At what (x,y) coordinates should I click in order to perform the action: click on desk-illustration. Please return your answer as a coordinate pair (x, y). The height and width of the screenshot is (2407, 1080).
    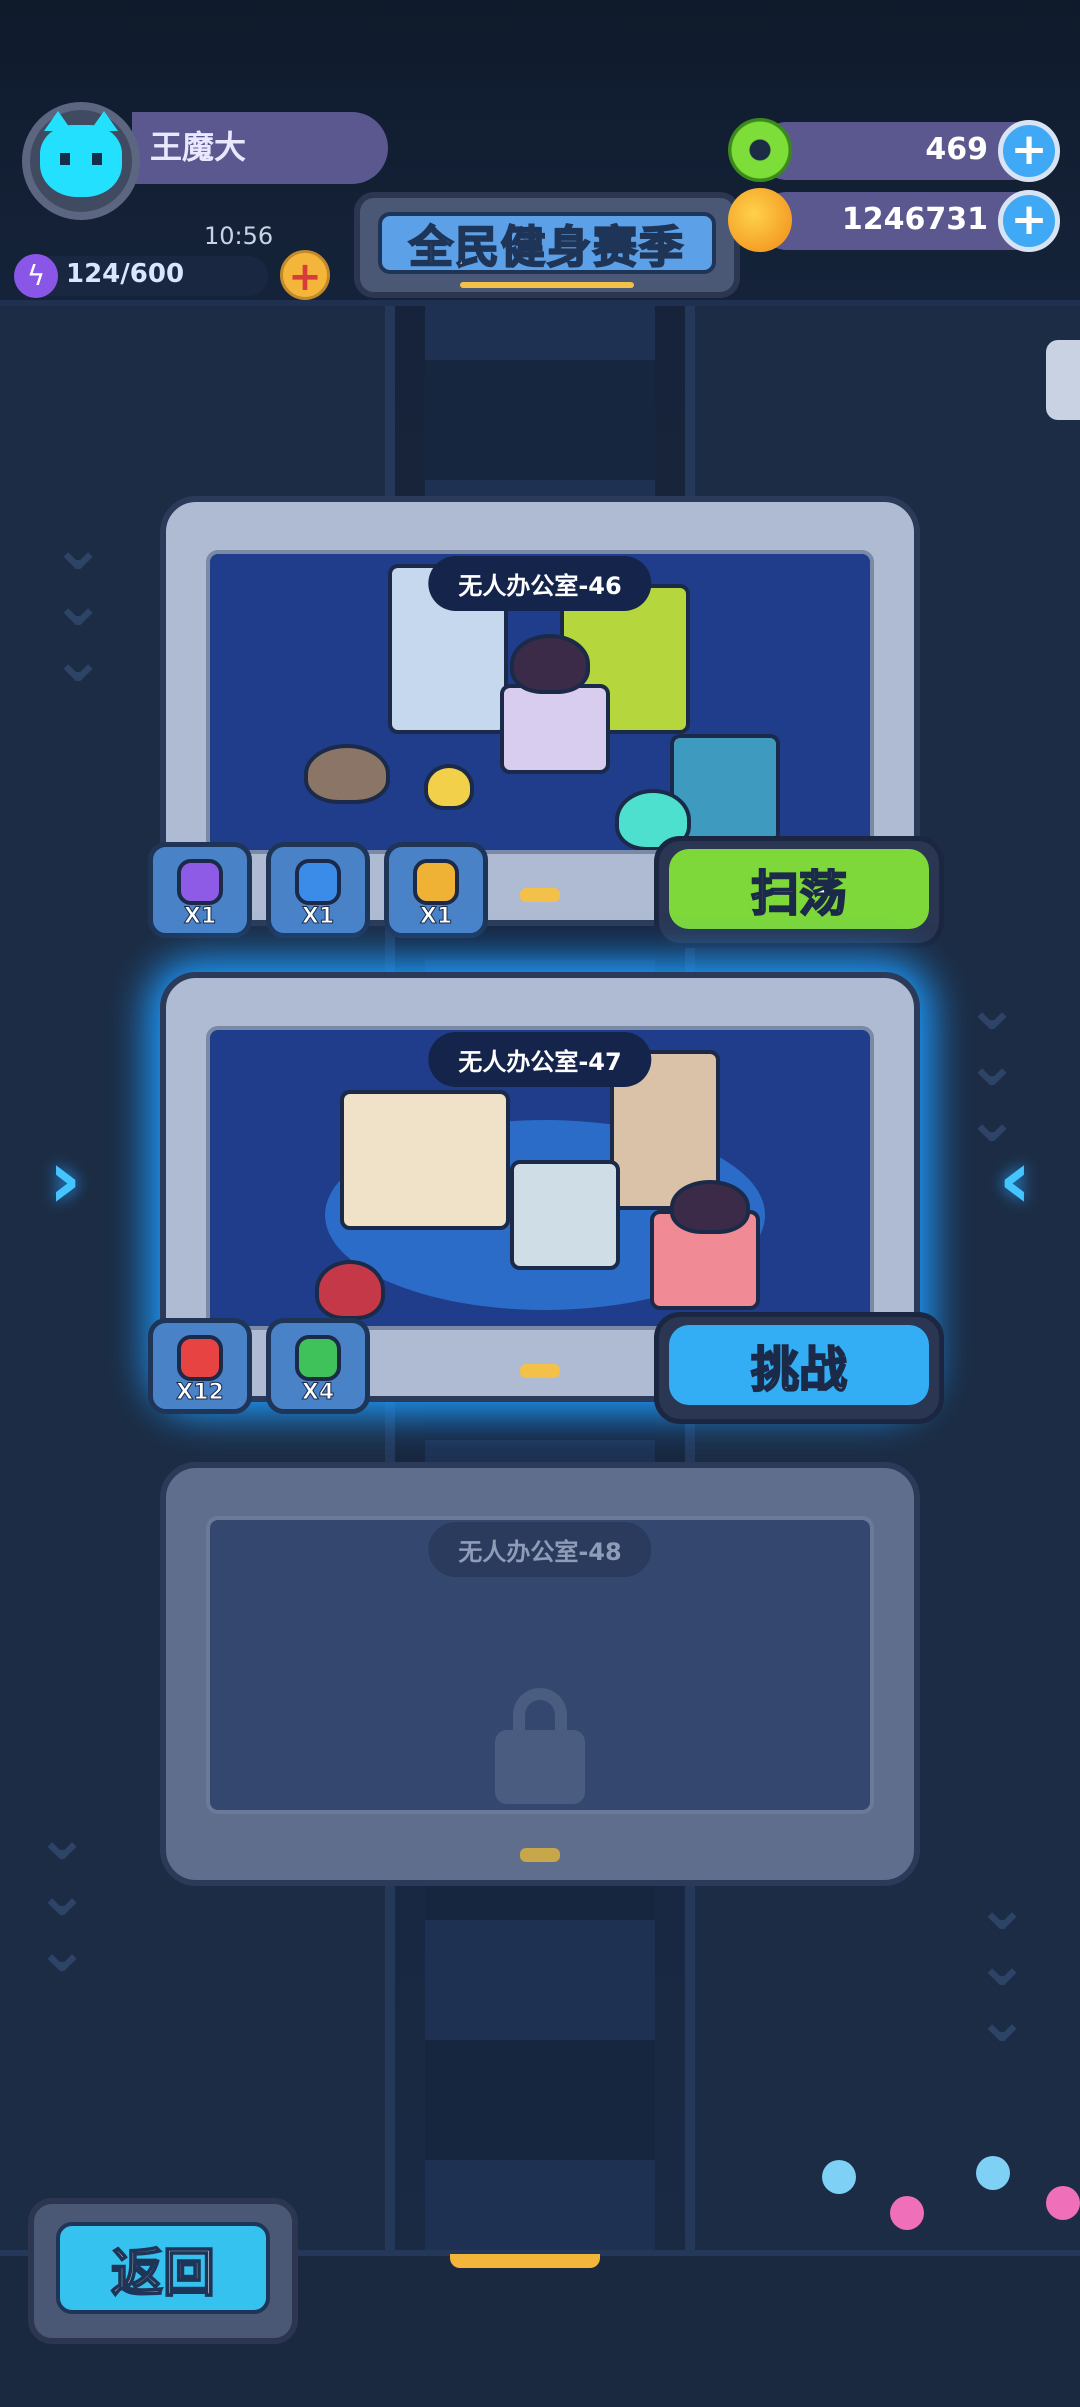
    Looking at the image, I should click on (425, 1160).